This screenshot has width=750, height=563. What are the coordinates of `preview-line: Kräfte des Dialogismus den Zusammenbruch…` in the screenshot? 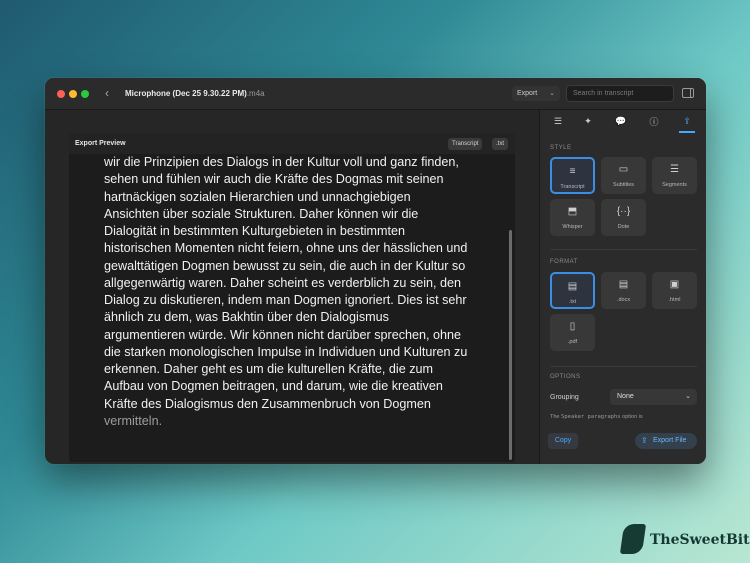 It's located at (267, 403).